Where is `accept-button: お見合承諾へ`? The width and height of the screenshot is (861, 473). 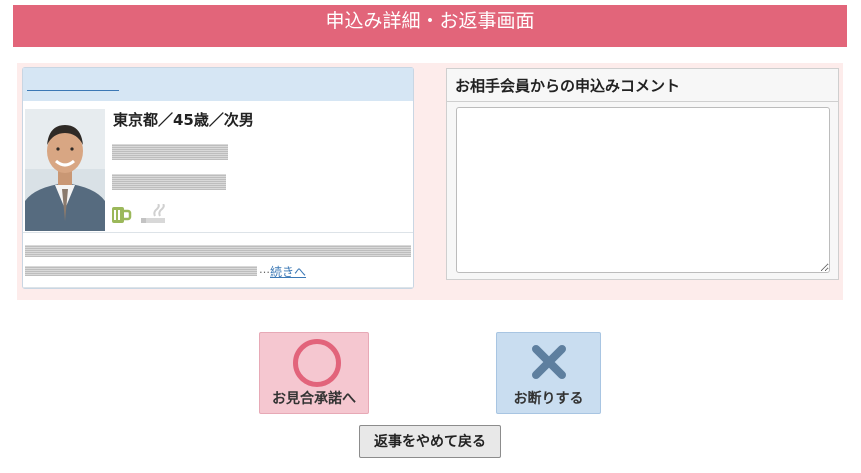
accept-button: お見合承諾へ is located at coordinates (314, 373).